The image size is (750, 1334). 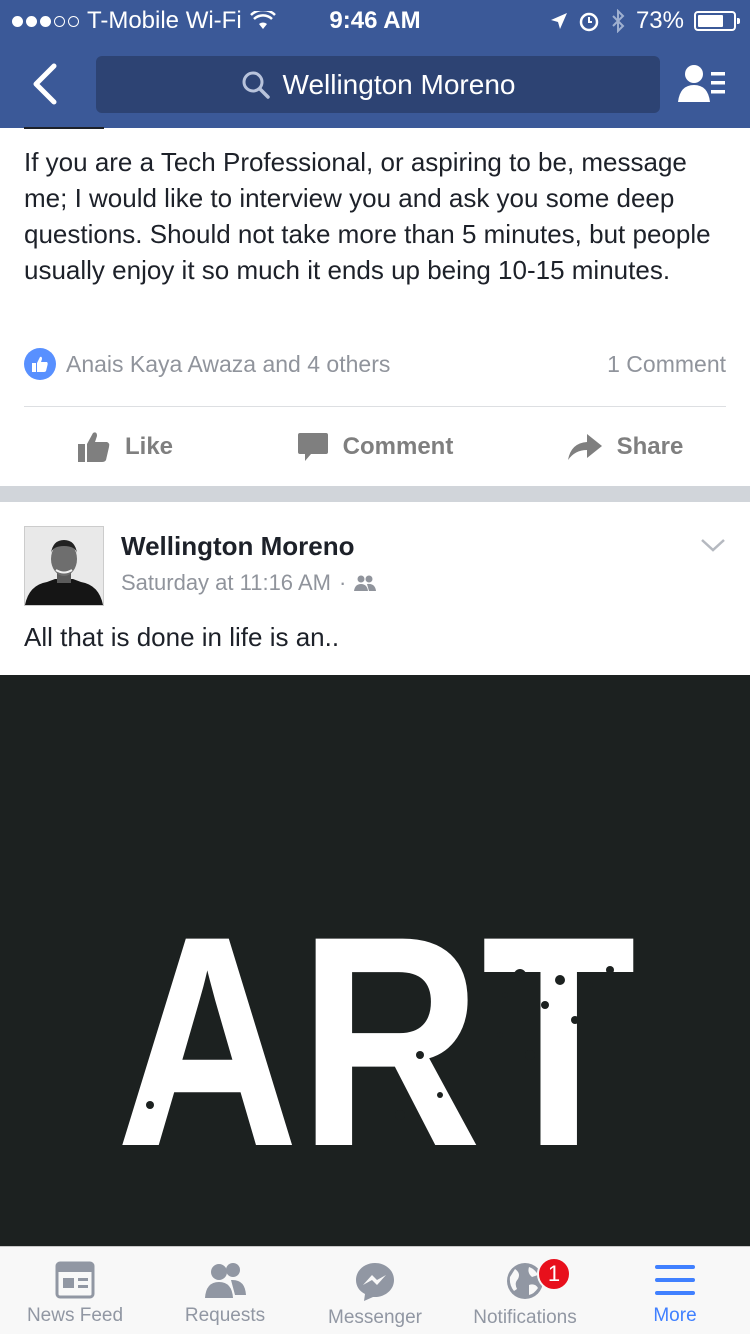 What do you see at coordinates (225, 1315) in the screenshot?
I see `tab-label: Requests` at bounding box center [225, 1315].